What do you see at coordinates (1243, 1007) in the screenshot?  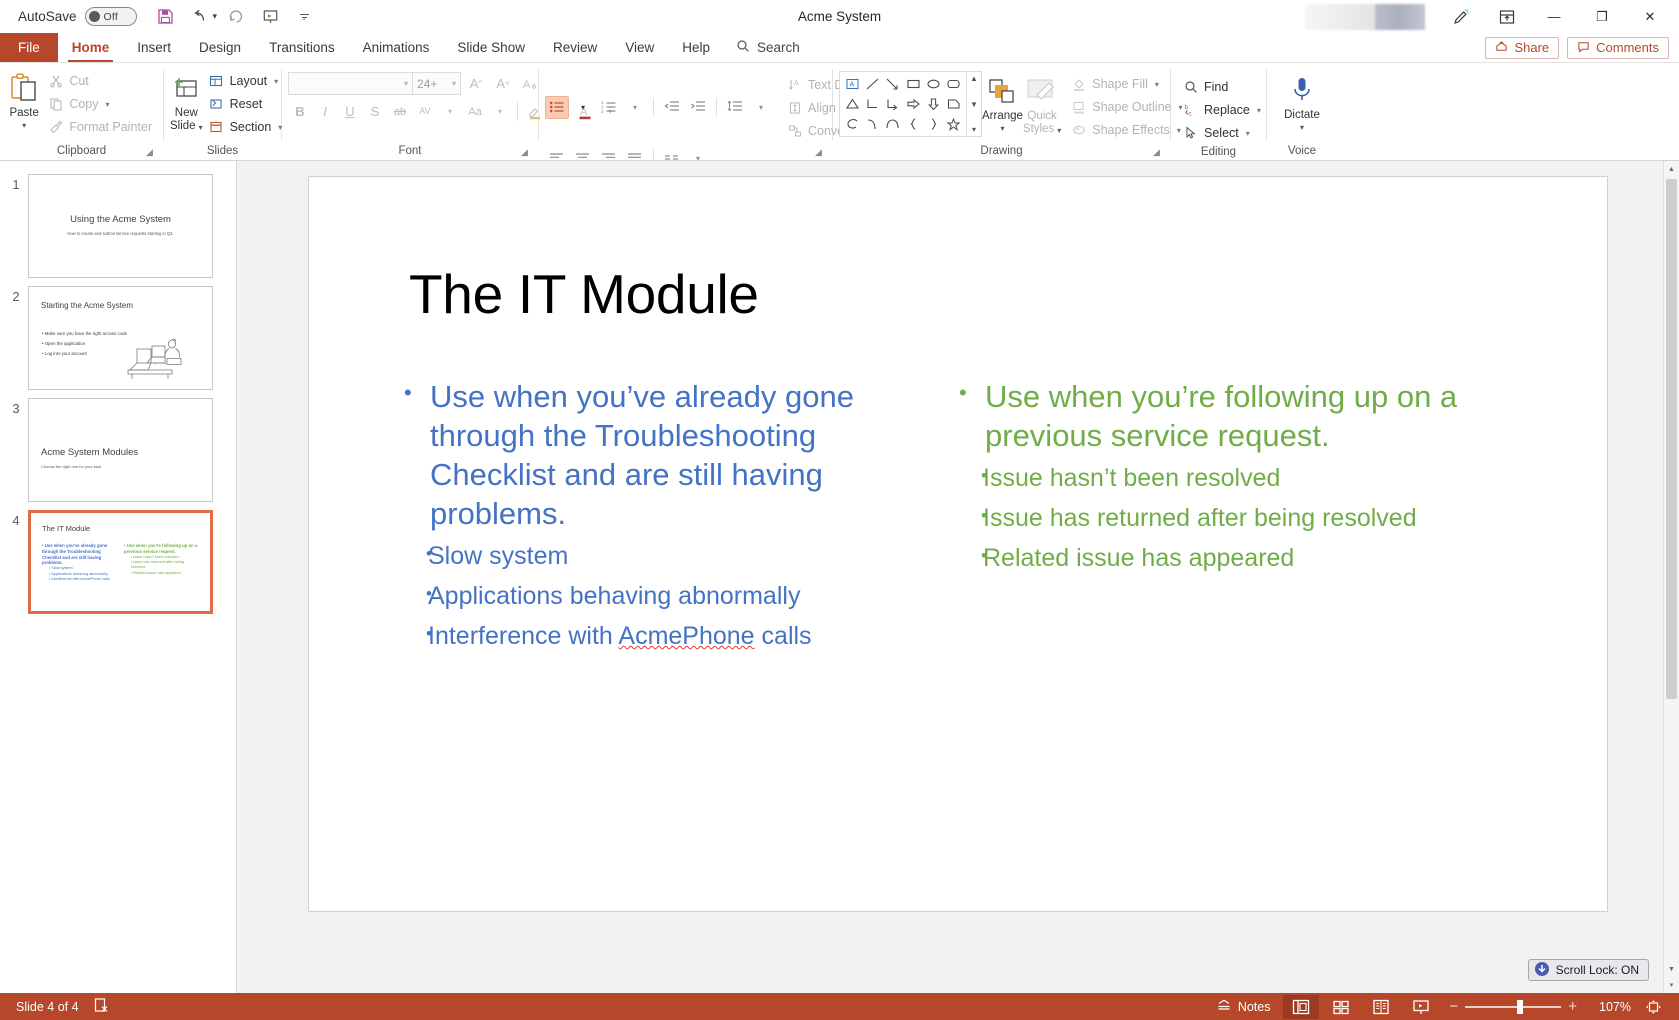 I see `notes-button: Notes` at bounding box center [1243, 1007].